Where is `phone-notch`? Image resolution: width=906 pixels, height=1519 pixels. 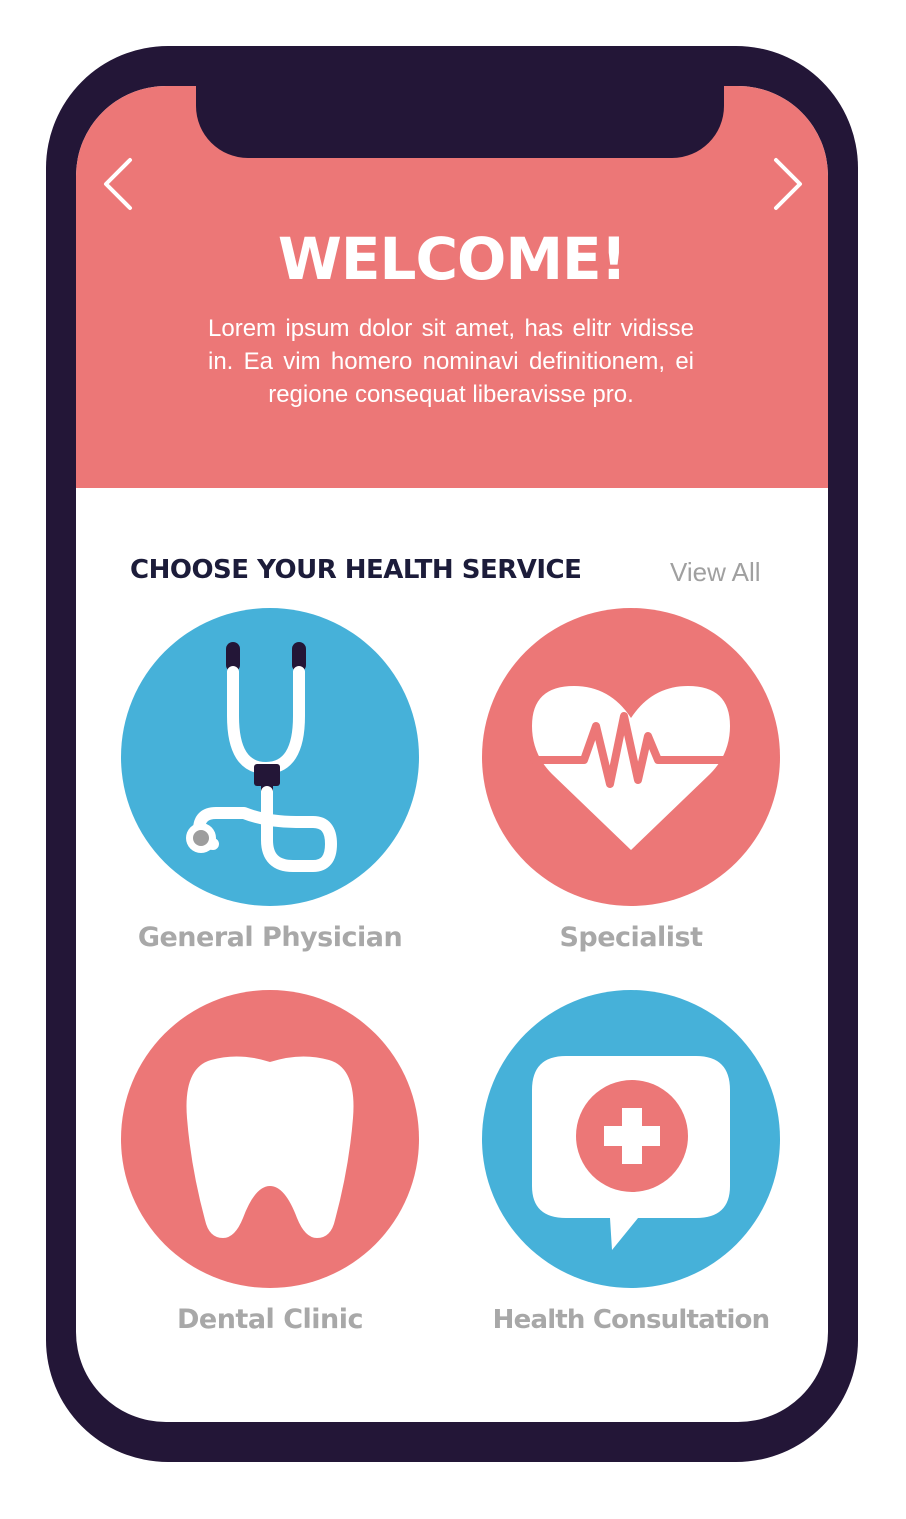 phone-notch is located at coordinates (460, 122).